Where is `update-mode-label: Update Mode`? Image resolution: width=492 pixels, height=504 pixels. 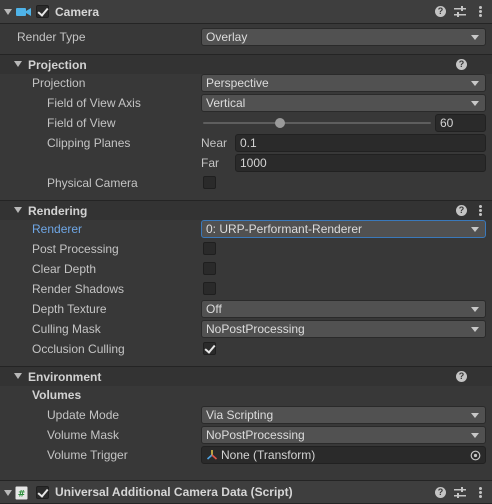
update-mode-label: Update Mode is located at coordinates (83, 415).